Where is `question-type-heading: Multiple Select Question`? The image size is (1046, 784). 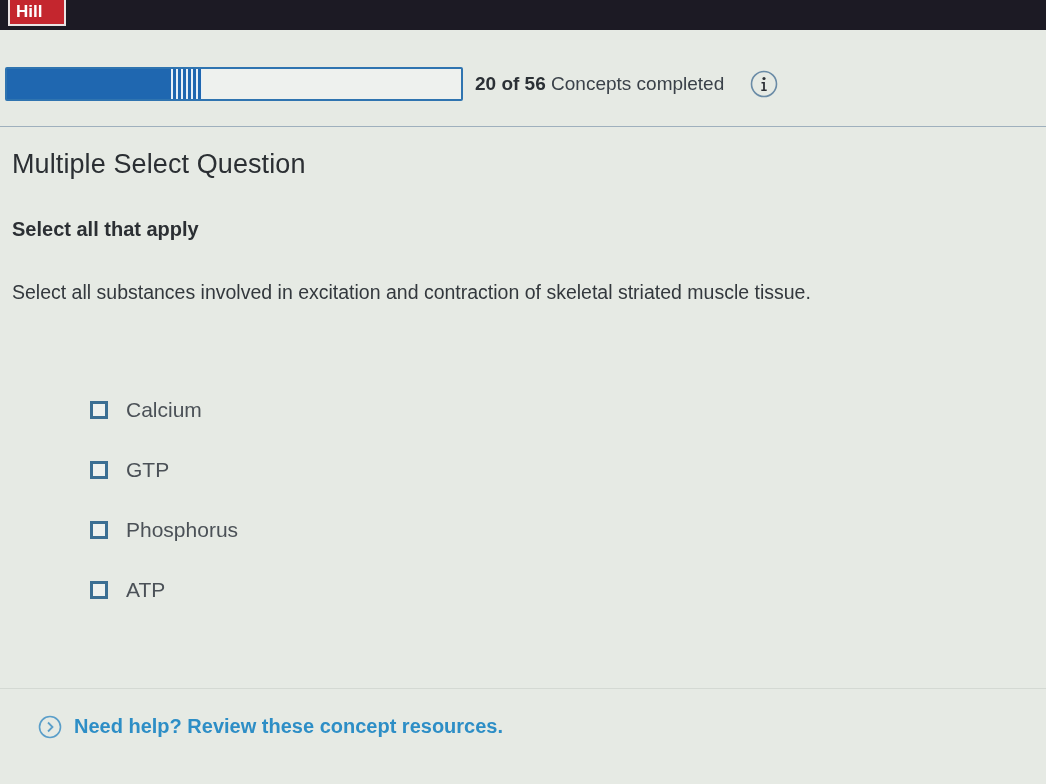 question-type-heading: Multiple Select Question is located at coordinates (159, 164).